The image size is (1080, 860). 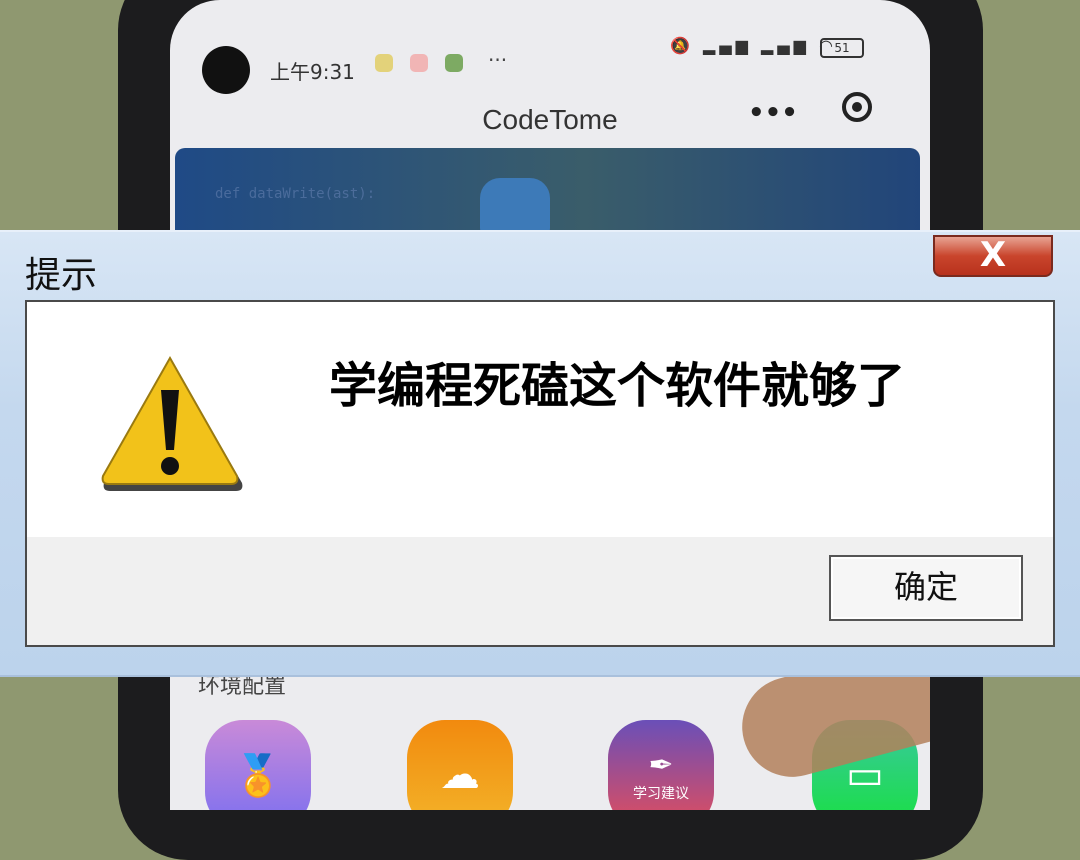 I want to click on ok-button: 确定, so click(x=926, y=588).